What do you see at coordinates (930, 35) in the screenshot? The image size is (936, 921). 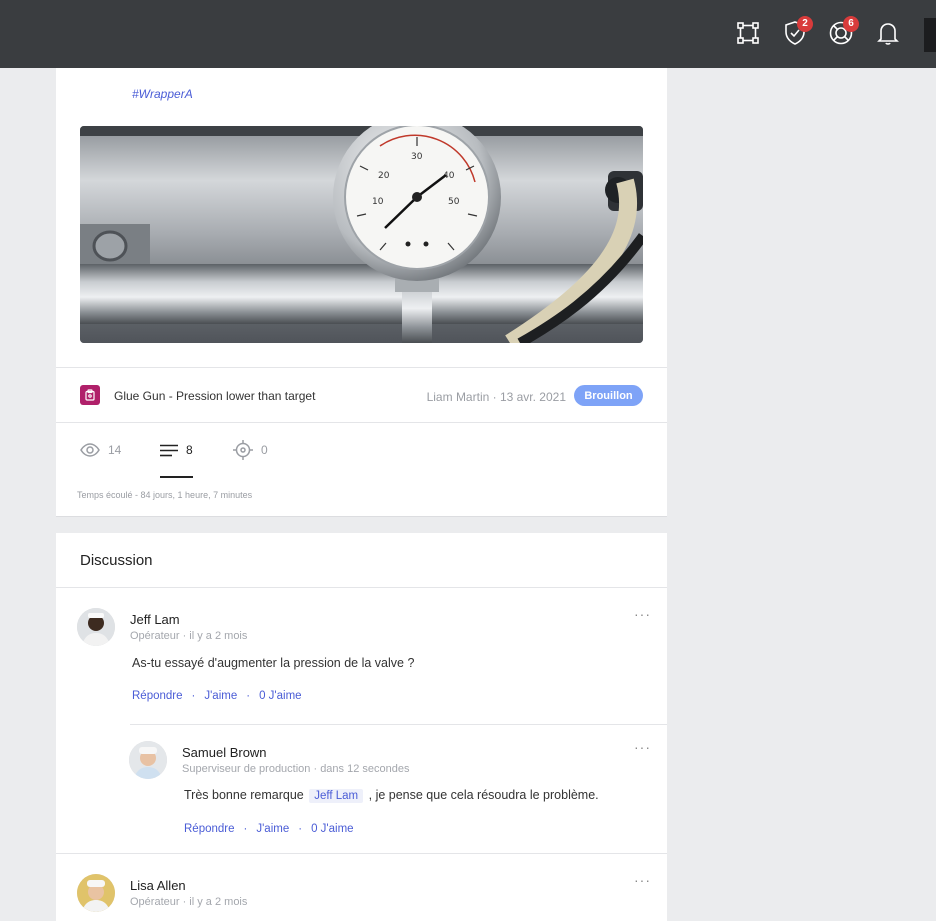 I see `topbar-edge` at bounding box center [930, 35].